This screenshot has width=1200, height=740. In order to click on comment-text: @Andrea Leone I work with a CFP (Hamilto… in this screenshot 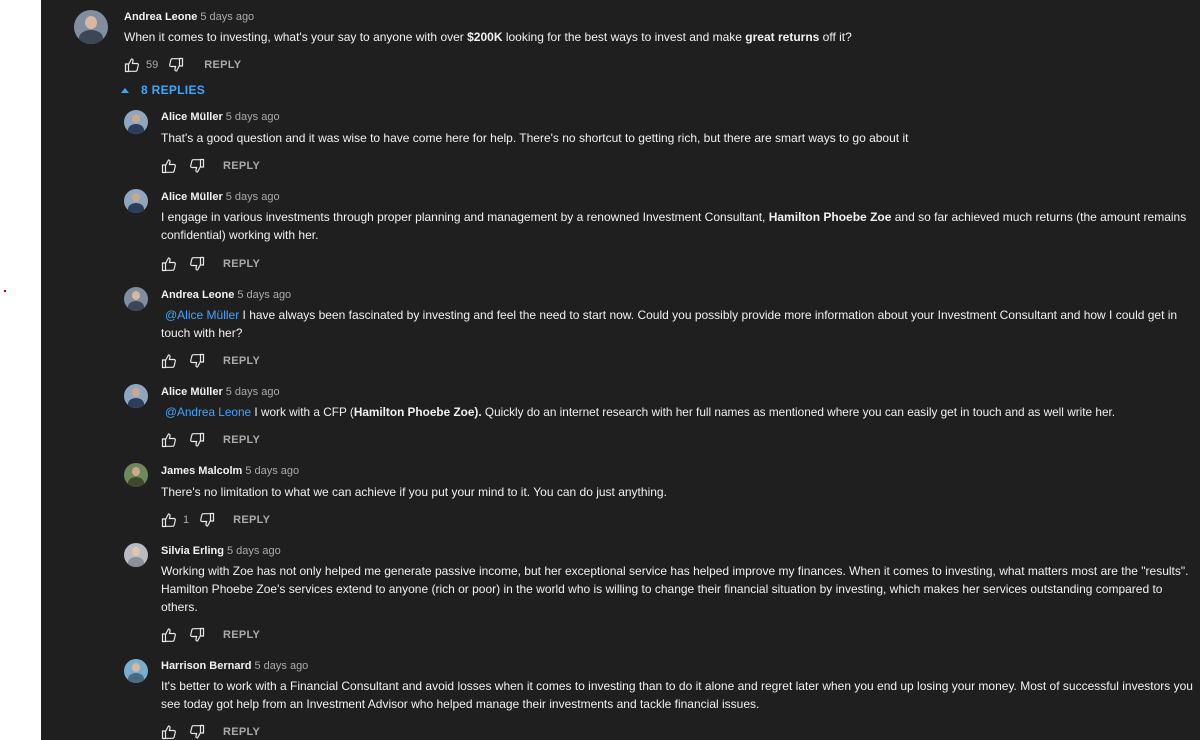, I will do `click(676, 412)`.